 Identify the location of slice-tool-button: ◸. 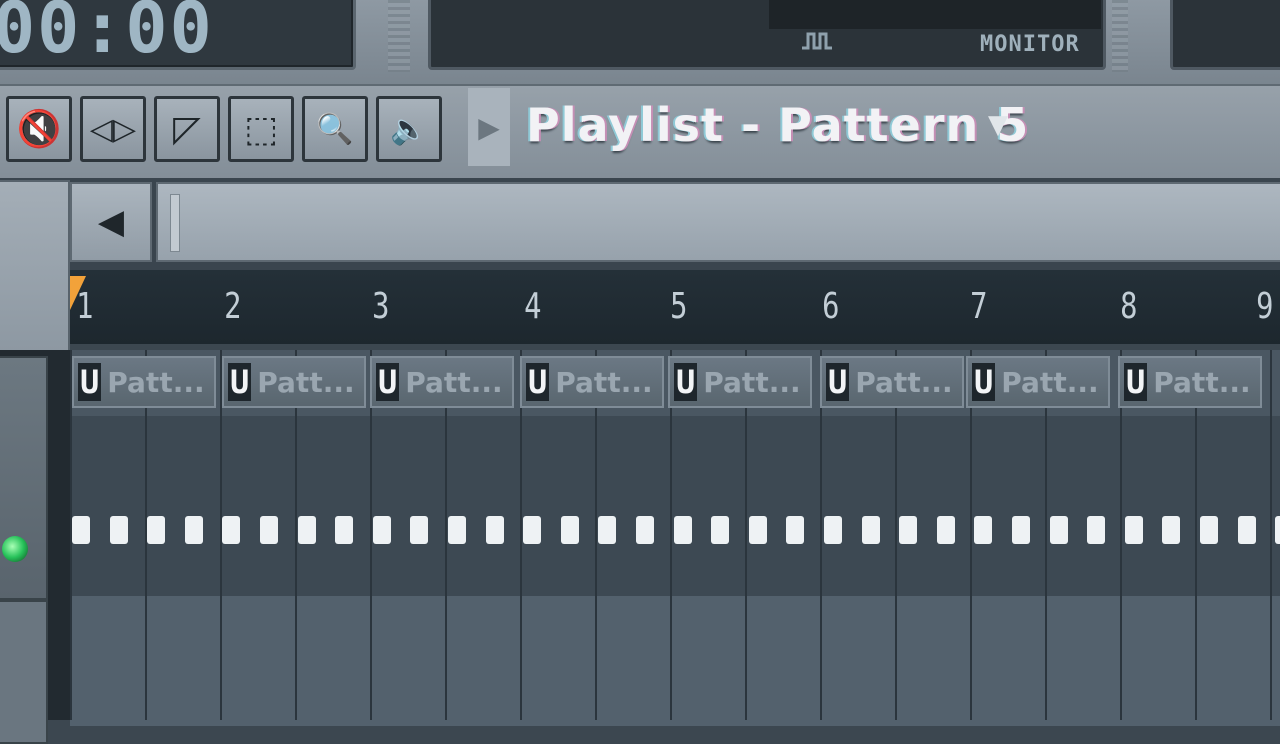
(187, 129).